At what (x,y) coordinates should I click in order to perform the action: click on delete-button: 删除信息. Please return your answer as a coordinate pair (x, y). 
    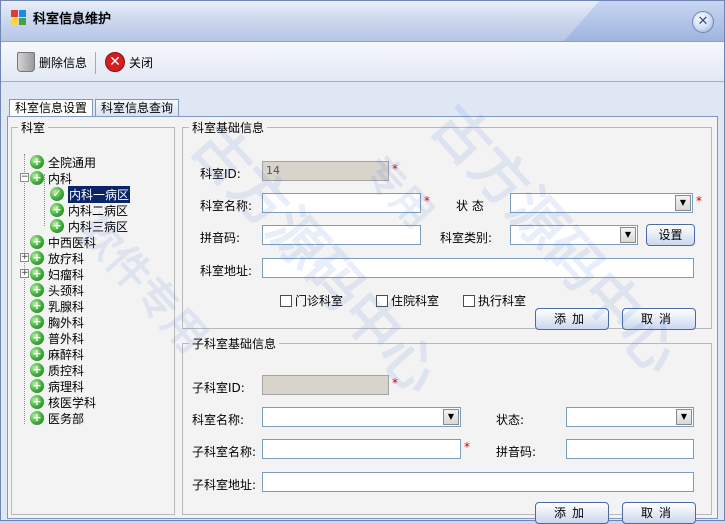
    Looking at the image, I should click on (52, 62).